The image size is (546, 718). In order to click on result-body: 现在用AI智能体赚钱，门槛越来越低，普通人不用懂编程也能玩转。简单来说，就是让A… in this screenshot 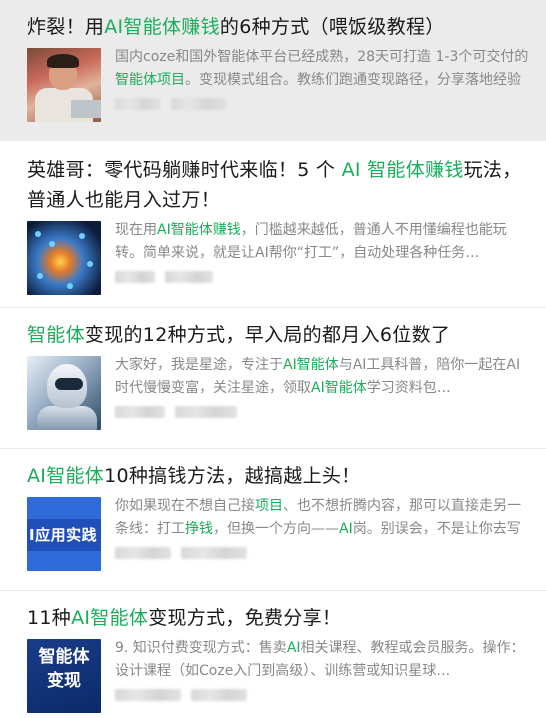, I will do `click(279, 257)`.